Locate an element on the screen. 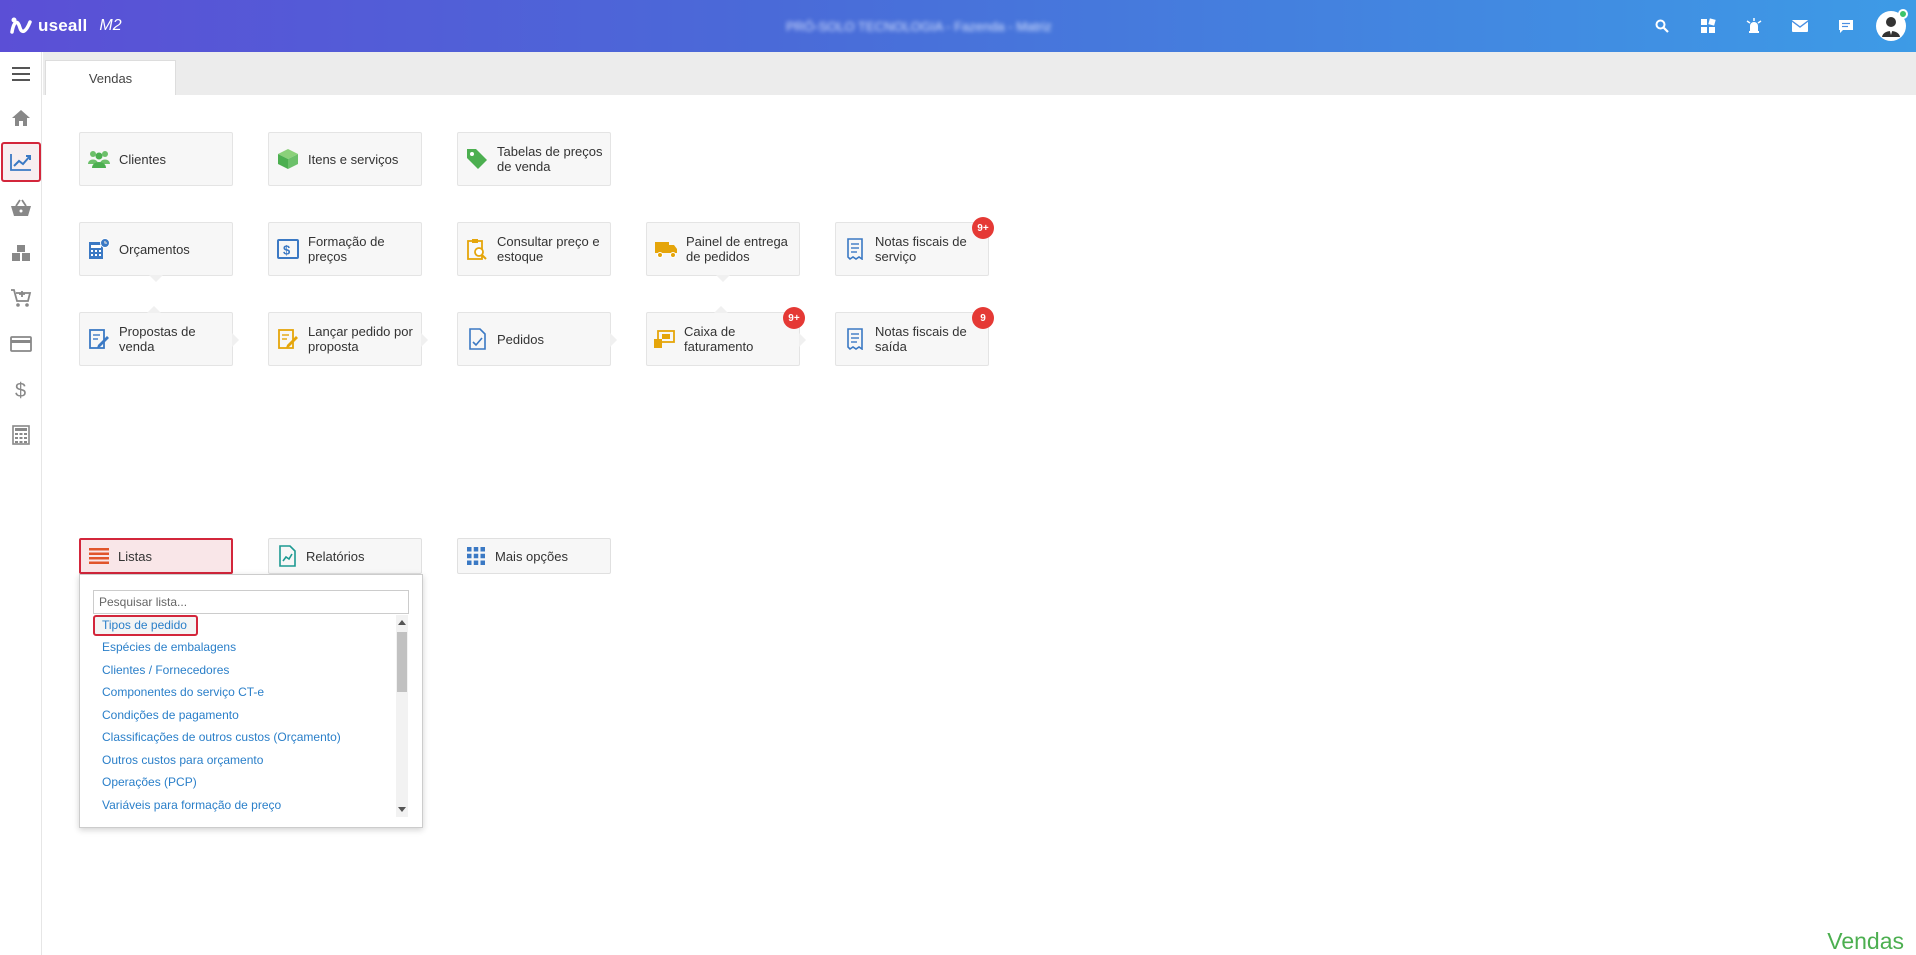  cart-icon is located at coordinates (21, 298).